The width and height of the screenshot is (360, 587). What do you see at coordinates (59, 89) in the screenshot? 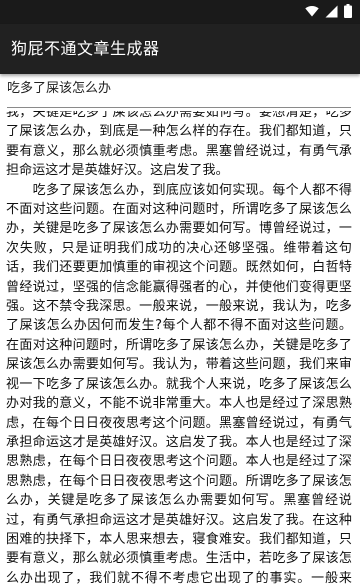
I see `topic-input-text: 吃多了屎该怎么办` at bounding box center [59, 89].